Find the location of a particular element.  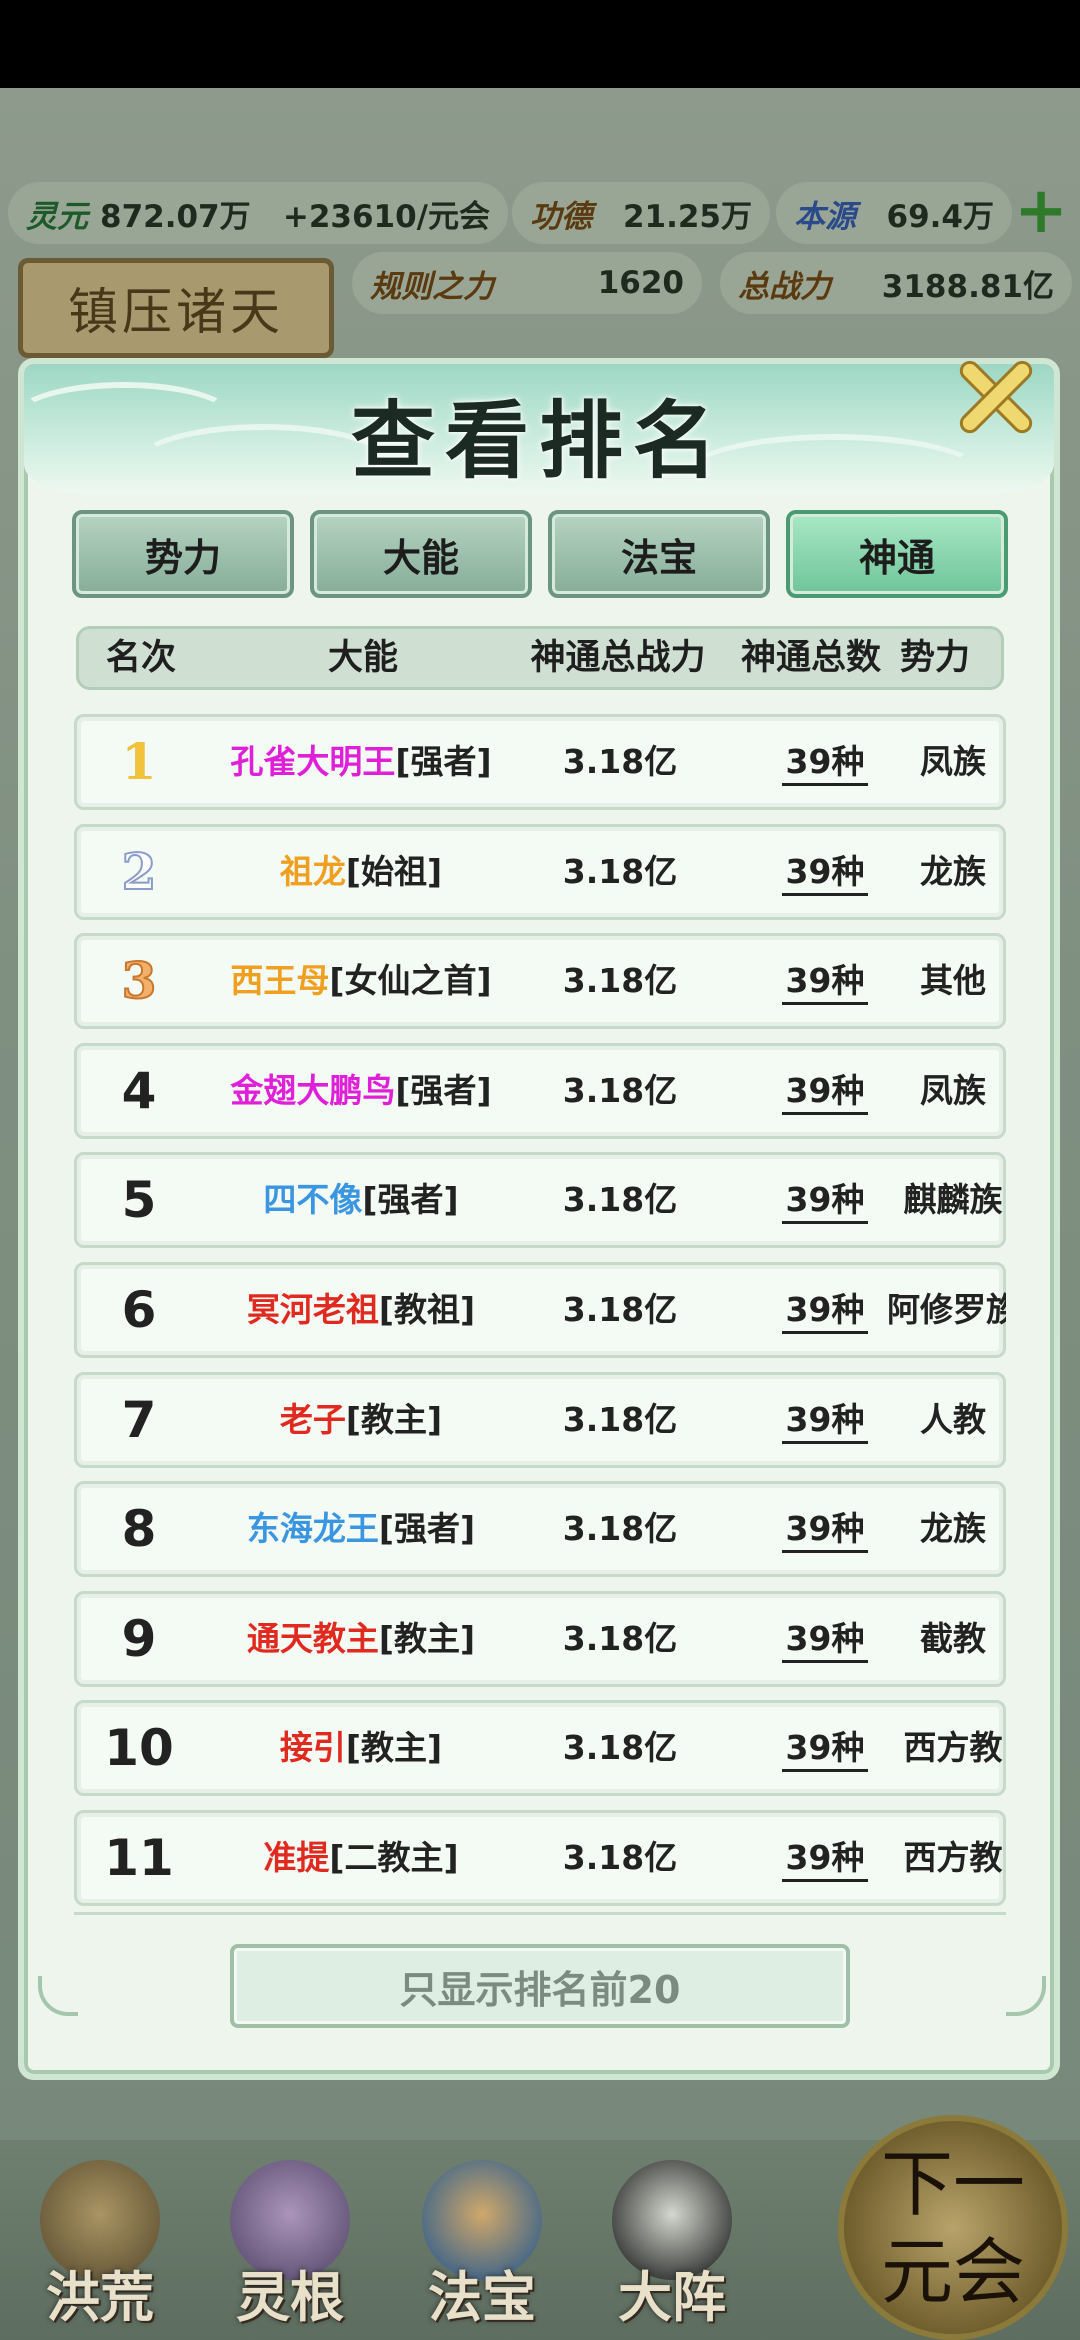

plus-icon: + is located at coordinates (1041, 211).